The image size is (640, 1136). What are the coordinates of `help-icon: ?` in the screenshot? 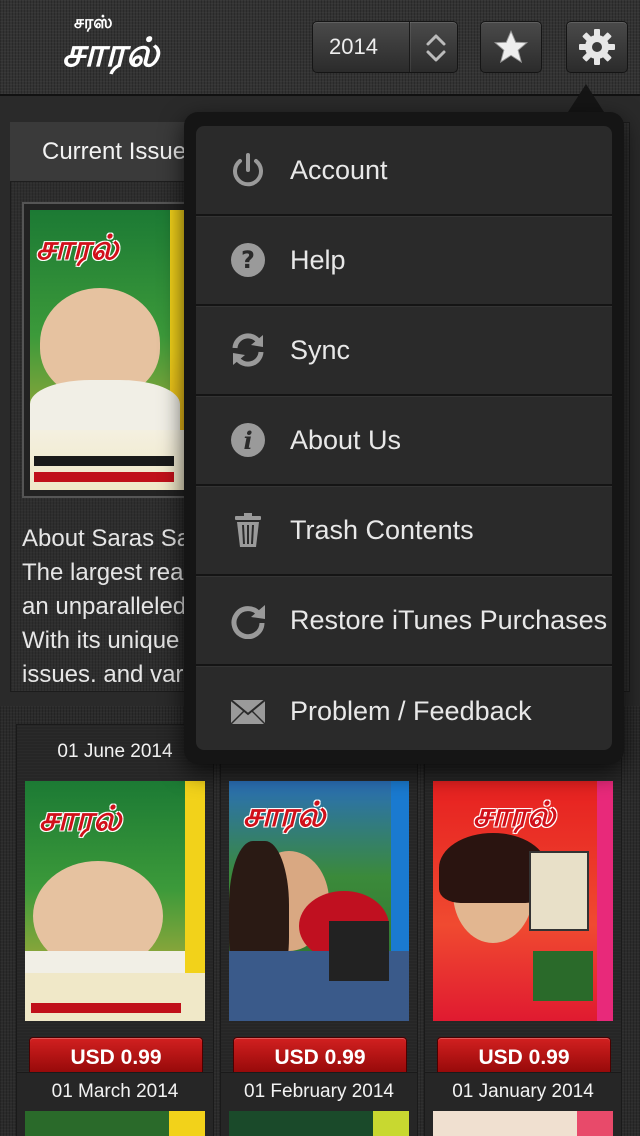 It's located at (248, 260).